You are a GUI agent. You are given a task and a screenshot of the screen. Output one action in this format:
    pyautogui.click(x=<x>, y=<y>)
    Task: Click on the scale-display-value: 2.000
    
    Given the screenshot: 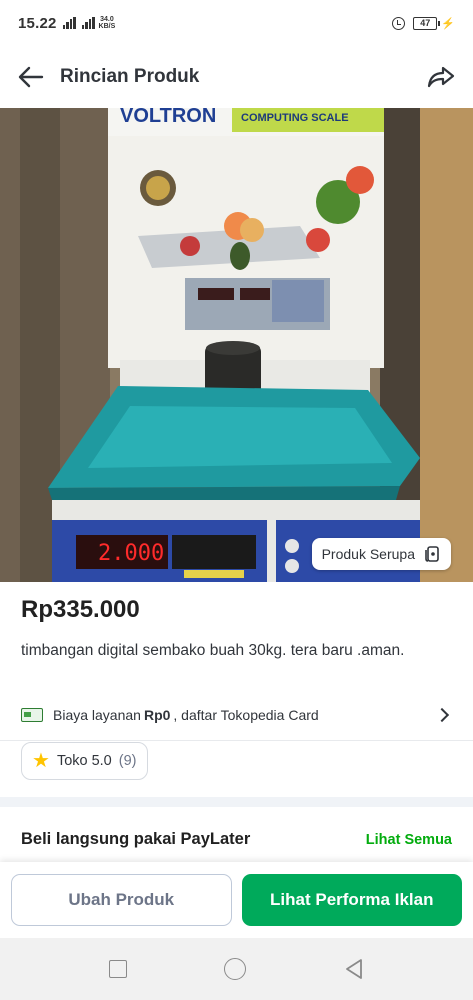 What is the action you would take?
    pyautogui.click(x=131, y=553)
    